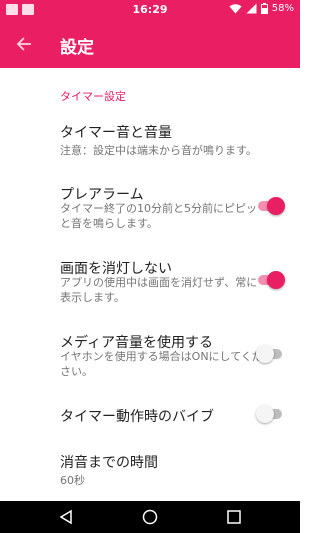 This screenshot has height=533, width=320. Describe the element at coordinates (93, 96) in the screenshot. I see `section-header: タイマー設定` at that location.